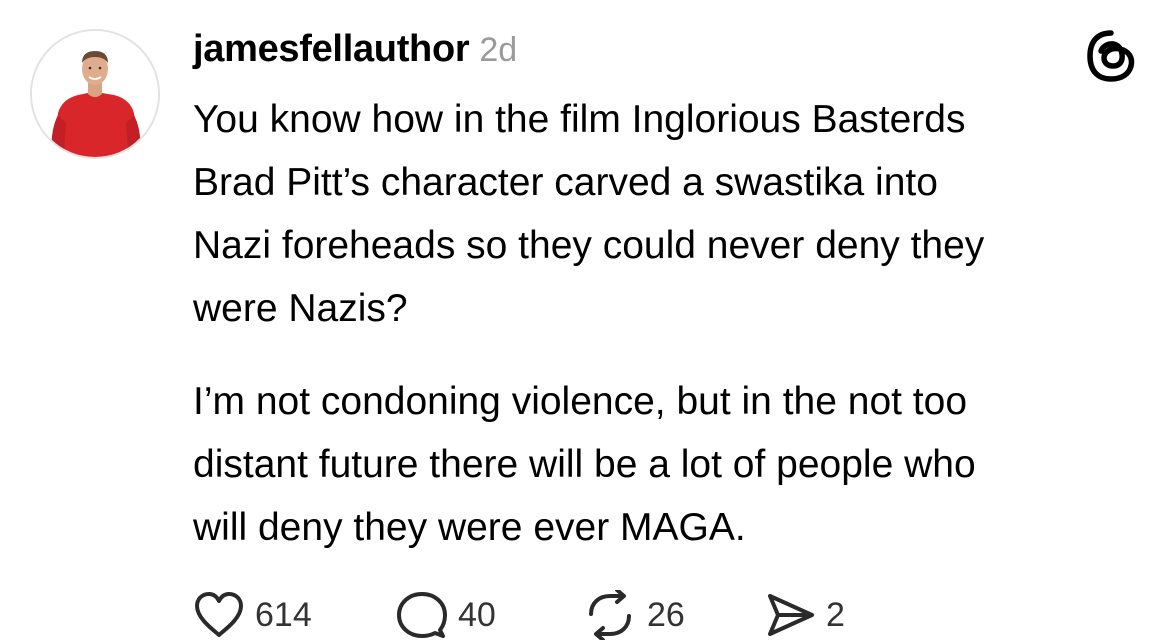  Describe the element at coordinates (791, 615) in the screenshot. I see `send-icon` at that location.